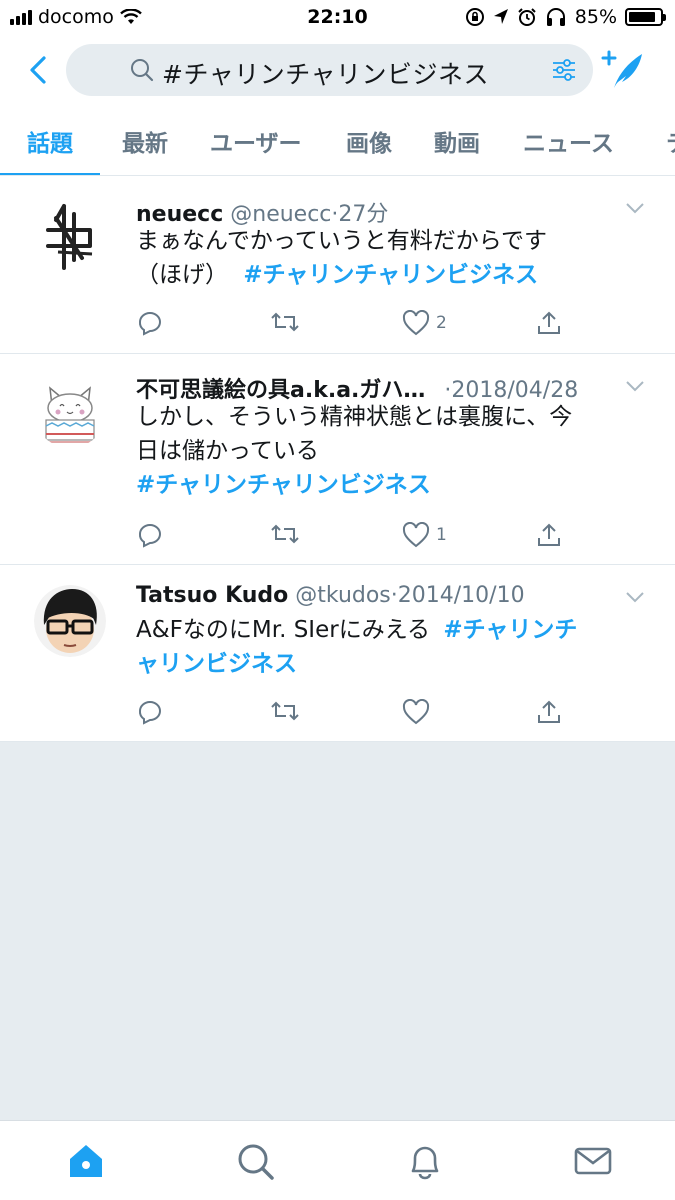 This screenshot has height=1200, width=675. What do you see at coordinates (356, 325) in the screenshot?
I see `tweet-actions: 2` at bounding box center [356, 325].